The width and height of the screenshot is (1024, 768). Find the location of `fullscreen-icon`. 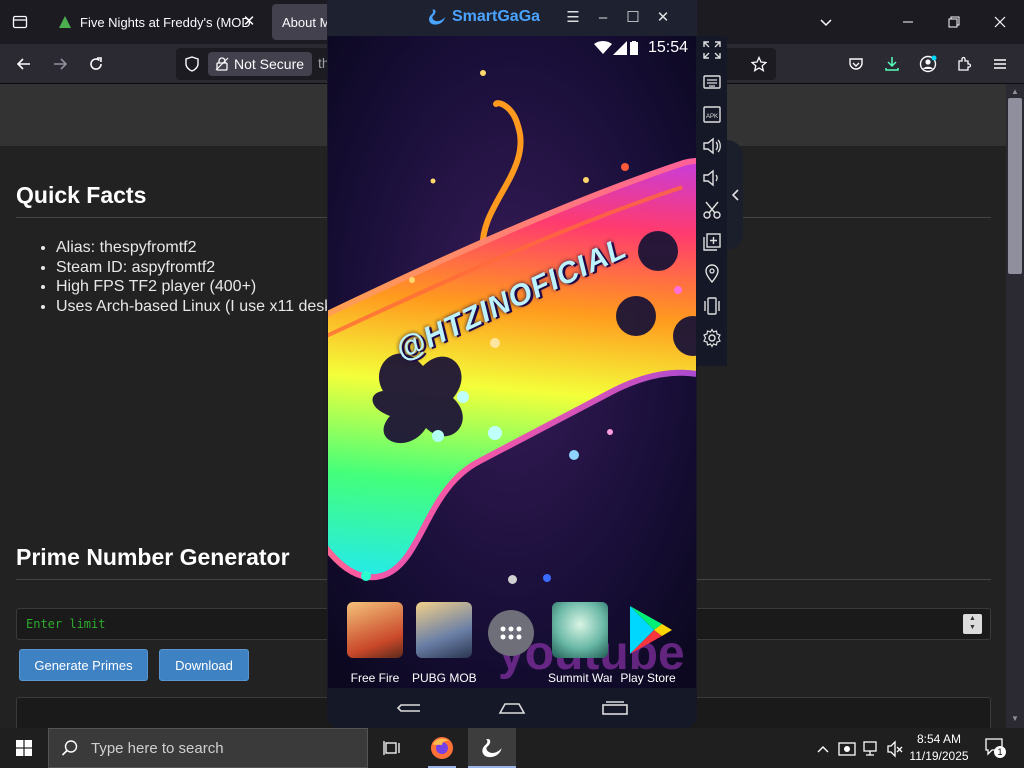

fullscreen-icon is located at coordinates (712, 50).